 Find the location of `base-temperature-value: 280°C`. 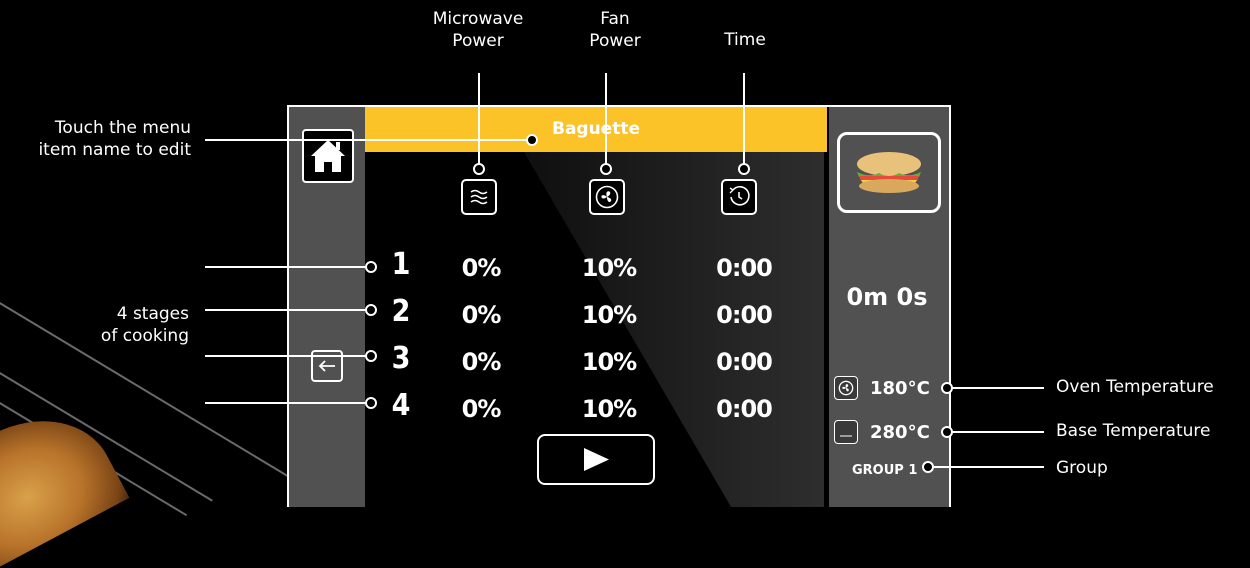

base-temperature-value: 280°C is located at coordinates (900, 432).